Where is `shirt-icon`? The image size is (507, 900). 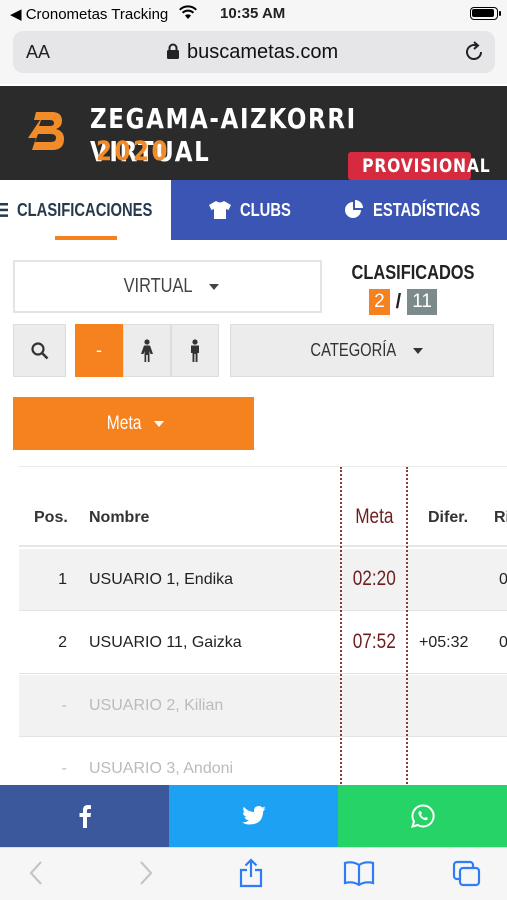 shirt-icon is located at coordinates (220, 210).